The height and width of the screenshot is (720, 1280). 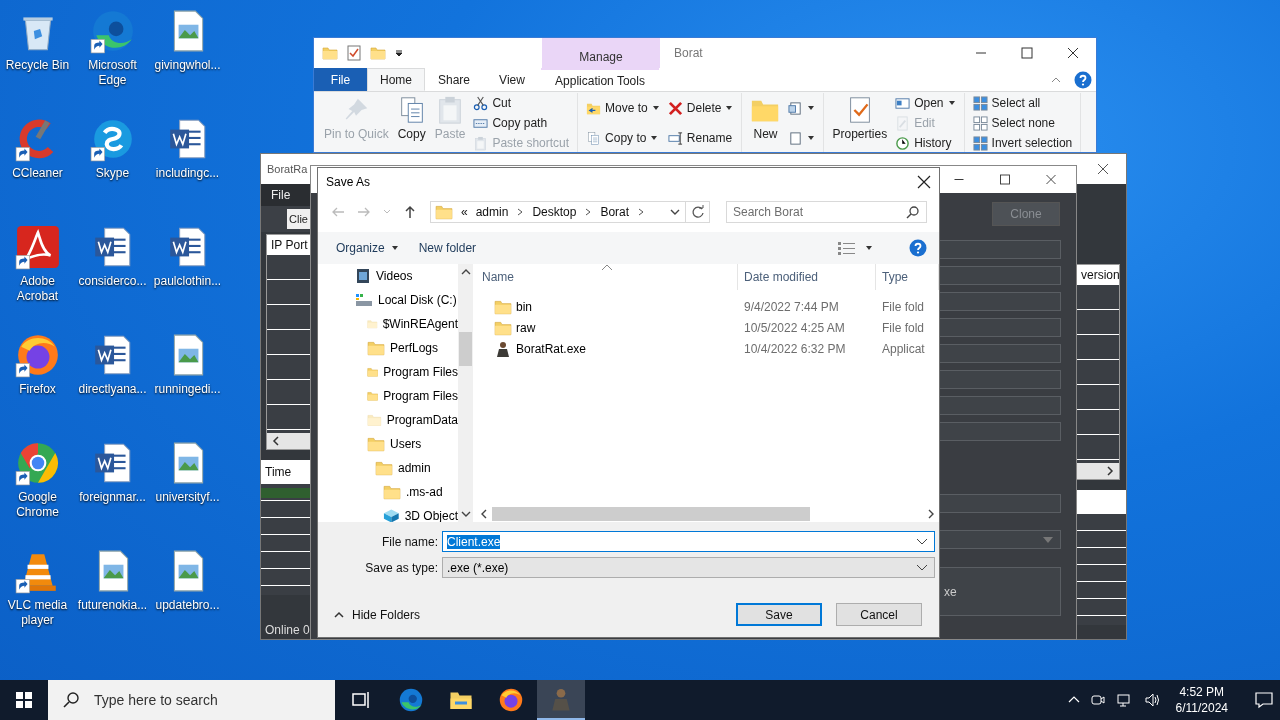 I want to click on desktop-icon-label: Microsoft Edge, so click(x=112, y=73).